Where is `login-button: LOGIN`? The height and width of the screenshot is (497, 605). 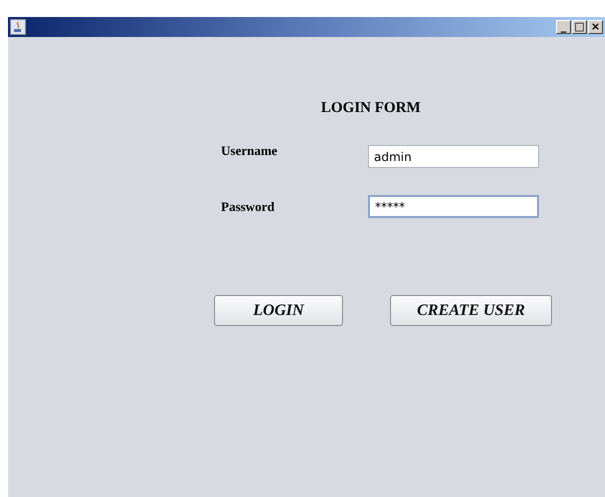 login-button: LOGIN is located at coordinates (278, 310).